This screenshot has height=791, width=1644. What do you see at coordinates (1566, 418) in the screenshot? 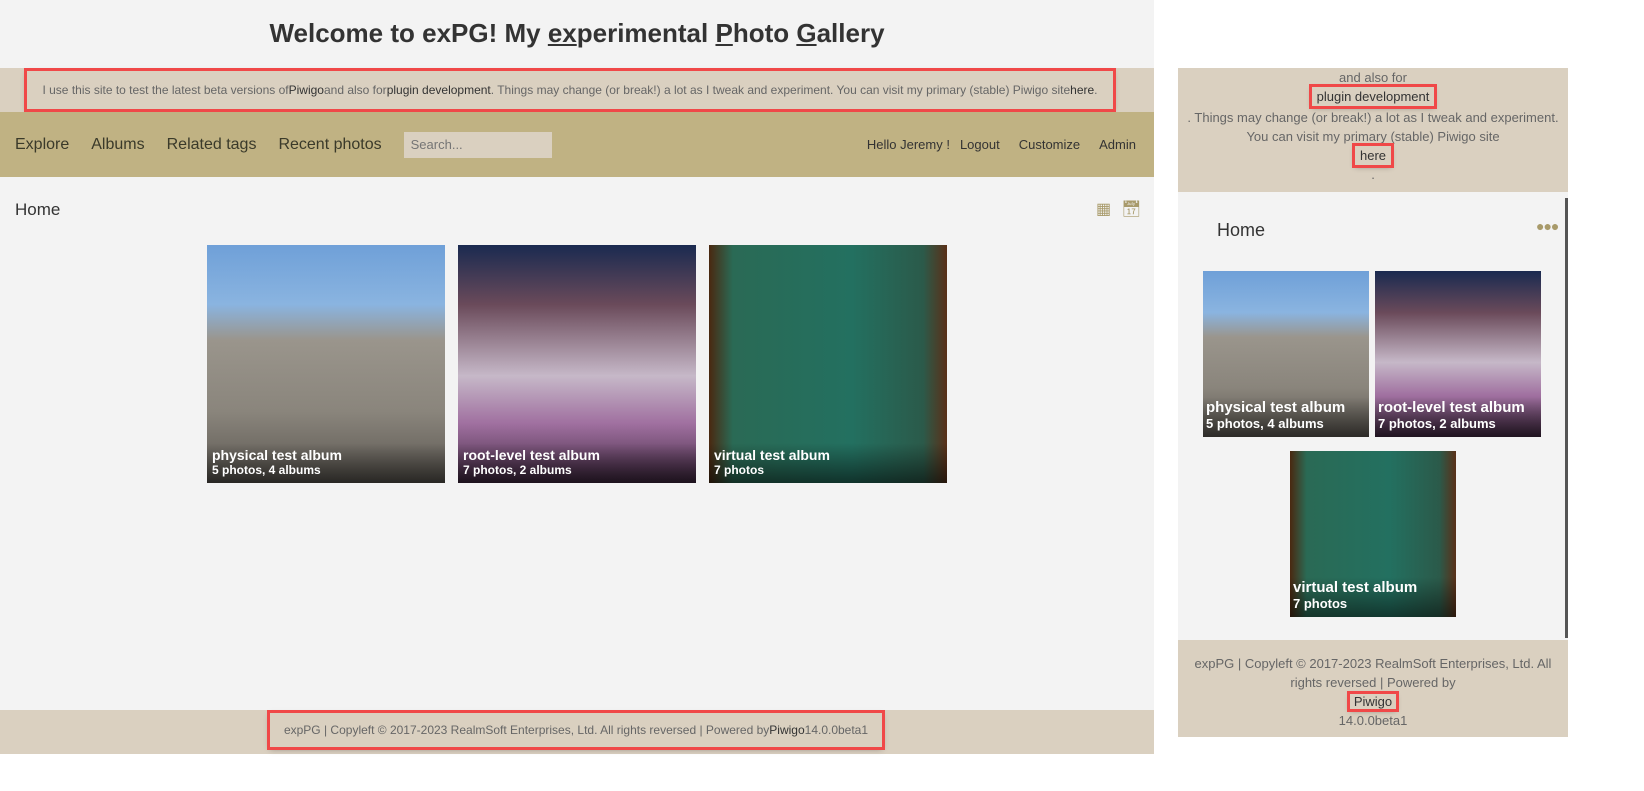
I see `scrollbar` at bounding box center [1566, 418].